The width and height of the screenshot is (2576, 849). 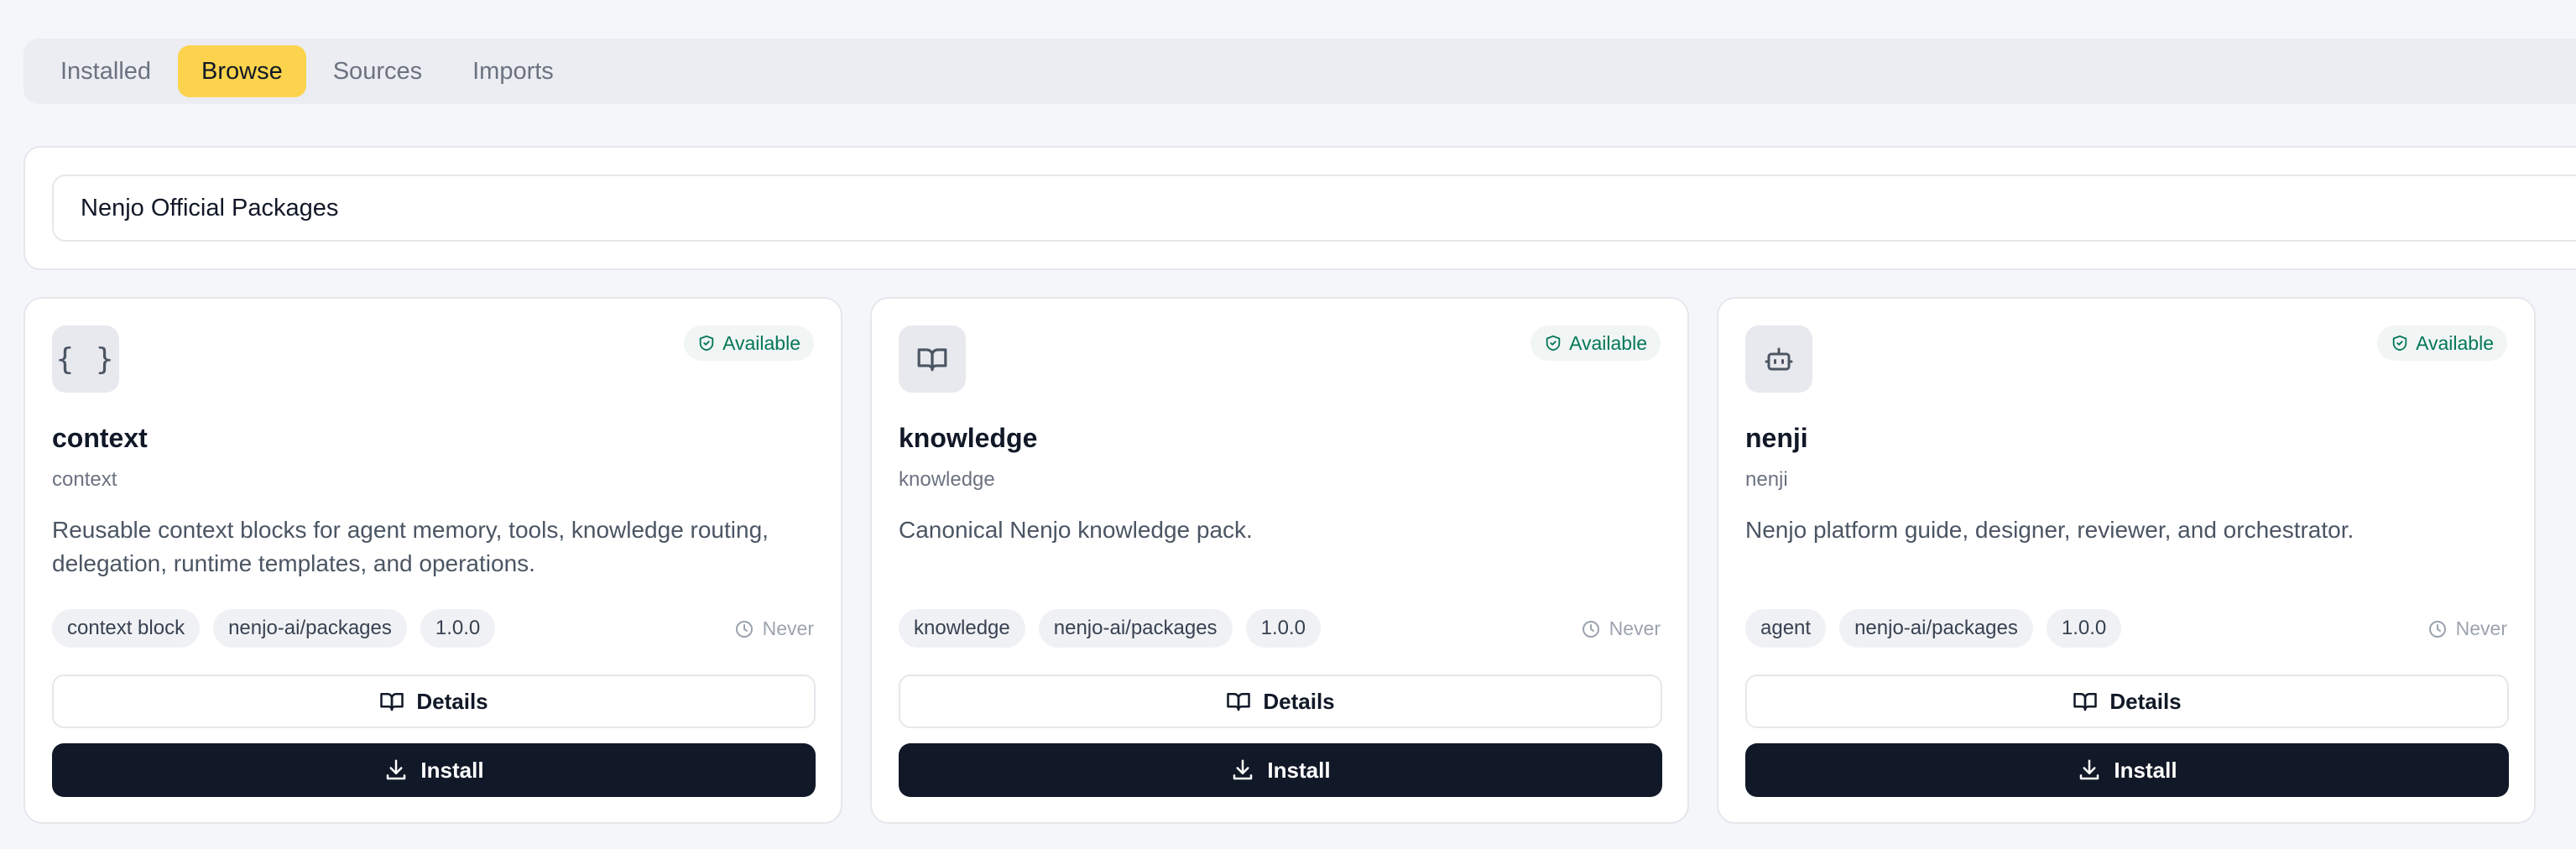 What do you see at coordinates (1786, 628) in the screenshot?
I see `tag: agent` at bounding box center [1786, 628].